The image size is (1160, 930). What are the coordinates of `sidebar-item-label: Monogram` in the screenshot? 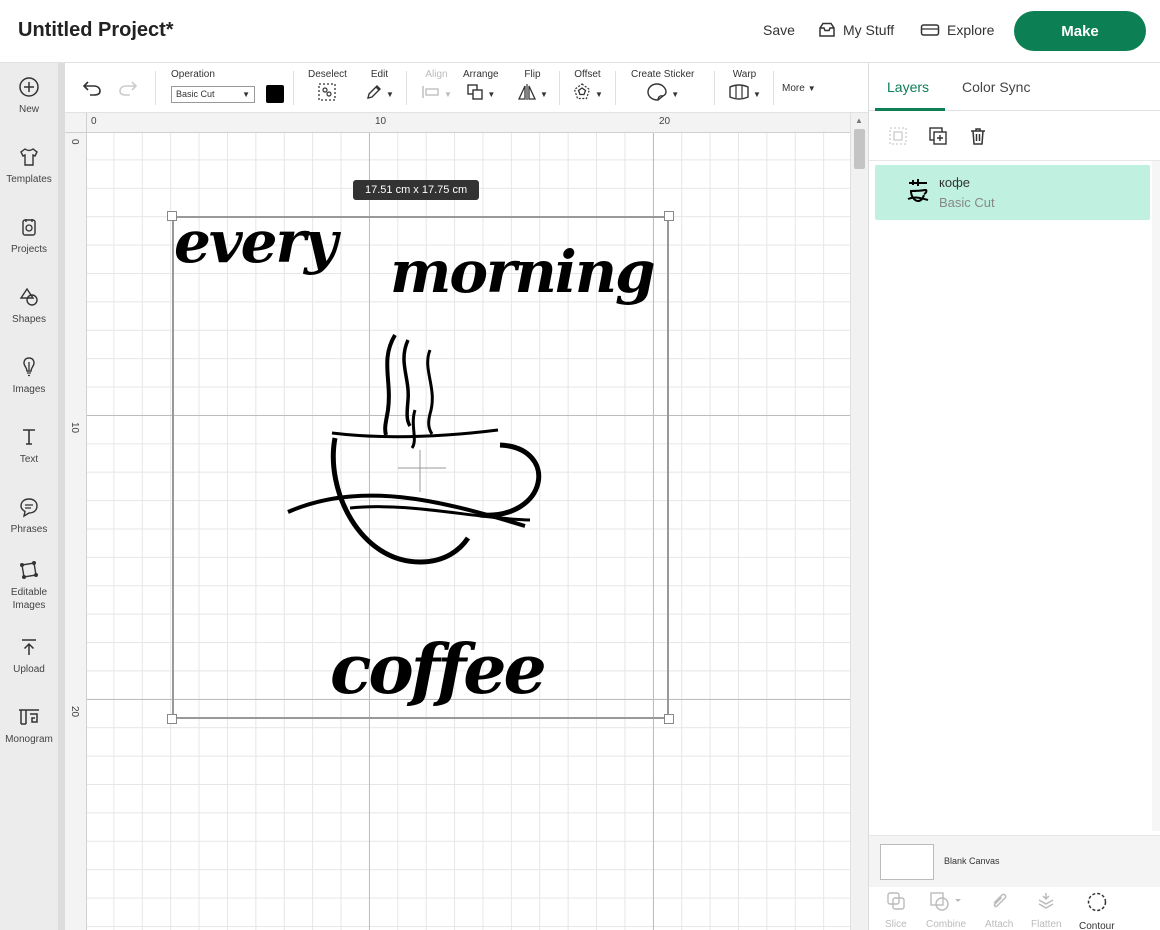 It's located at (29, 739).